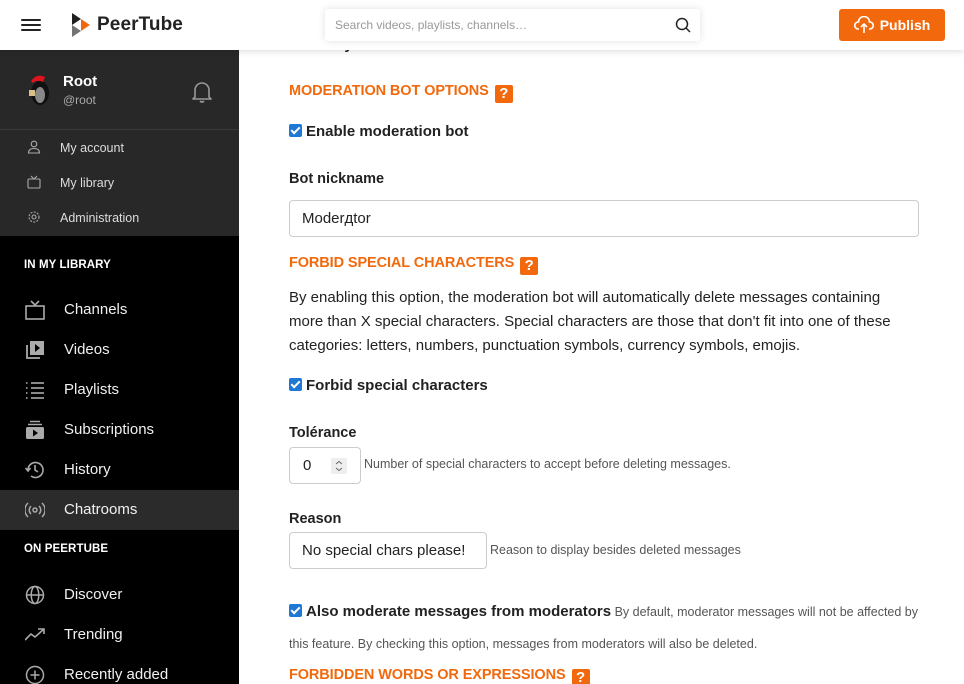 This screenshot has width=964, height=684. Describe the element at coordinates (35, 510) in the screenshot. I see `chatrooms-icon` at that location.